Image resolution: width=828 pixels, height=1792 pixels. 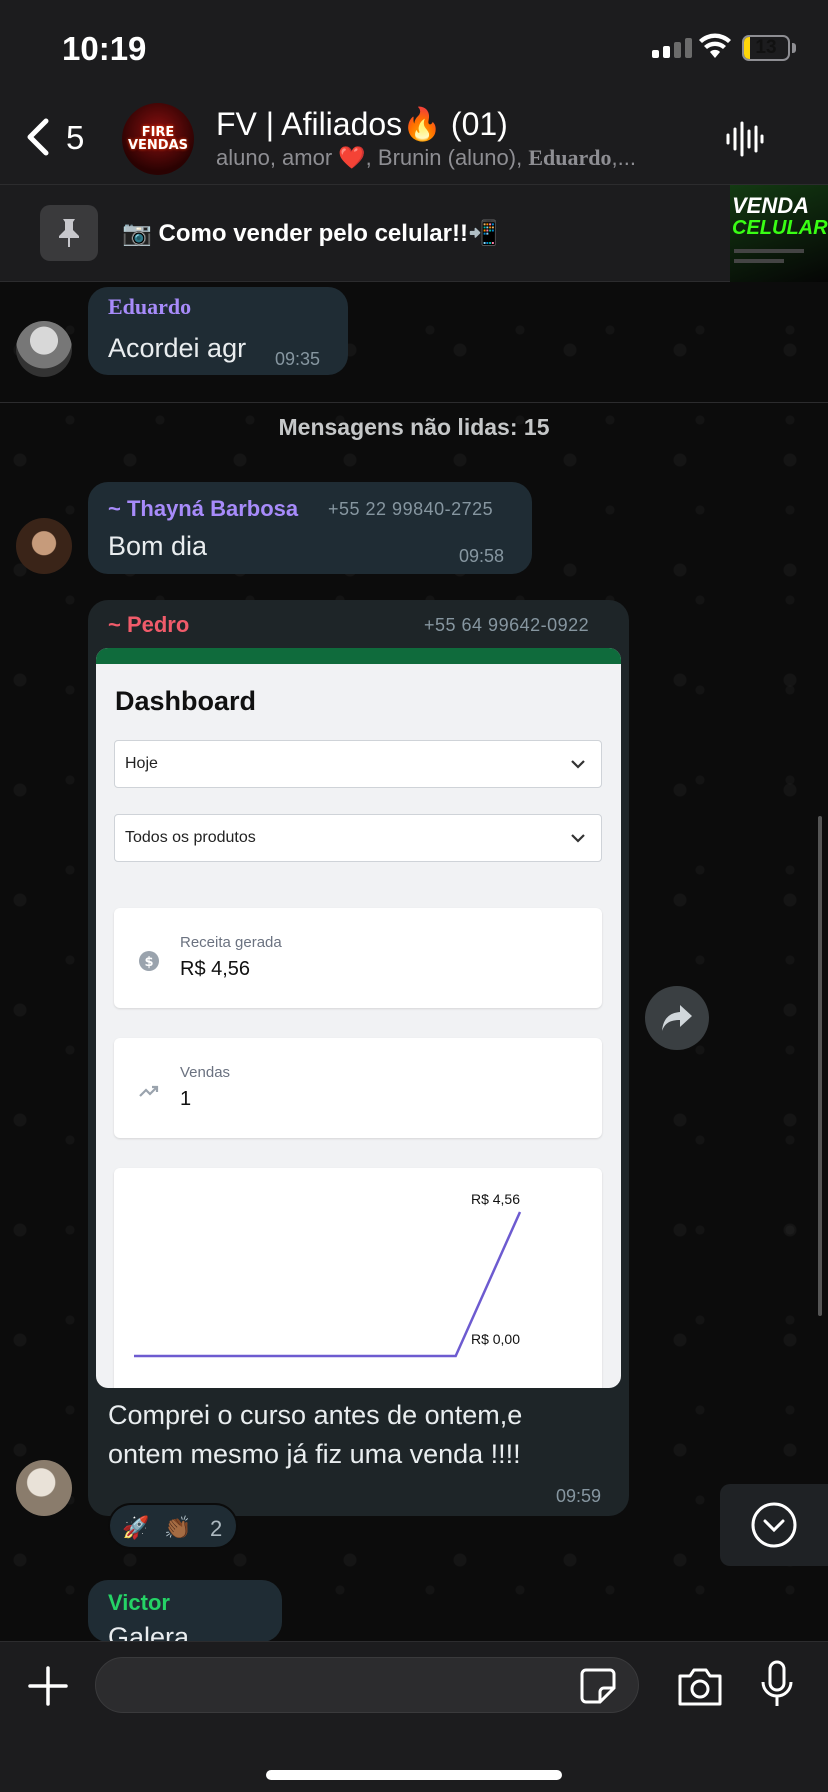 What do you see at coordinates (75, 138) in the screenshot?
I see `unread-chats-count: 5` at bounding box center [75, 138].